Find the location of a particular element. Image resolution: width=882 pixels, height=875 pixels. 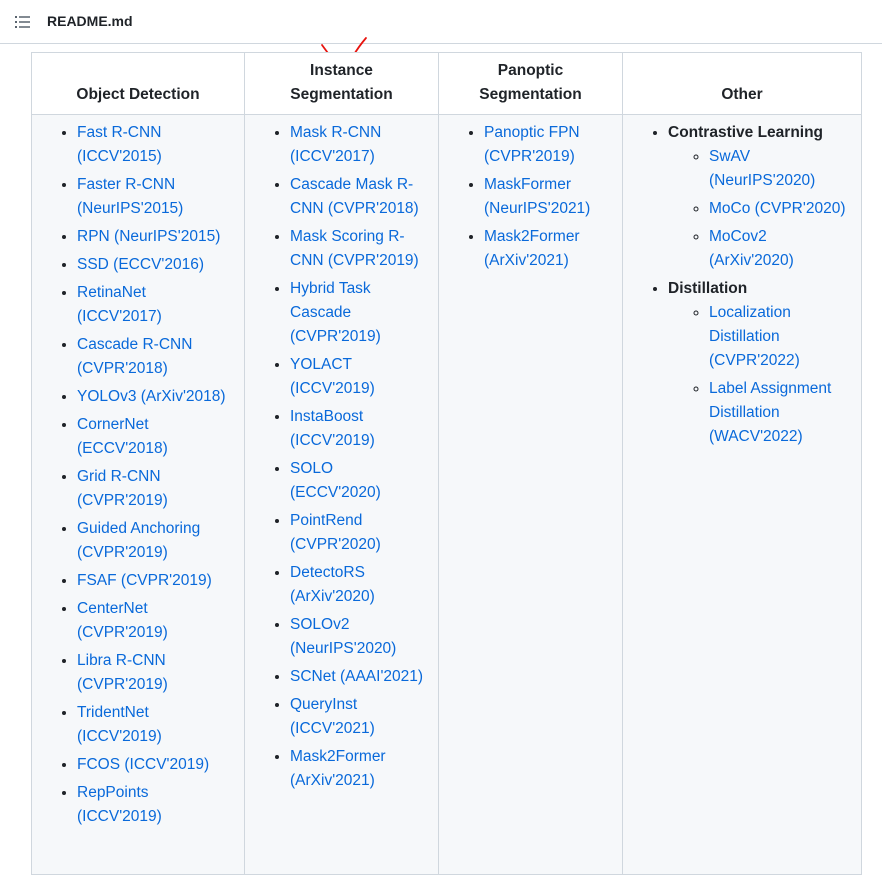

list-item: MoCov2 (ArXiv'2020) is located at coordinates (780, 249).